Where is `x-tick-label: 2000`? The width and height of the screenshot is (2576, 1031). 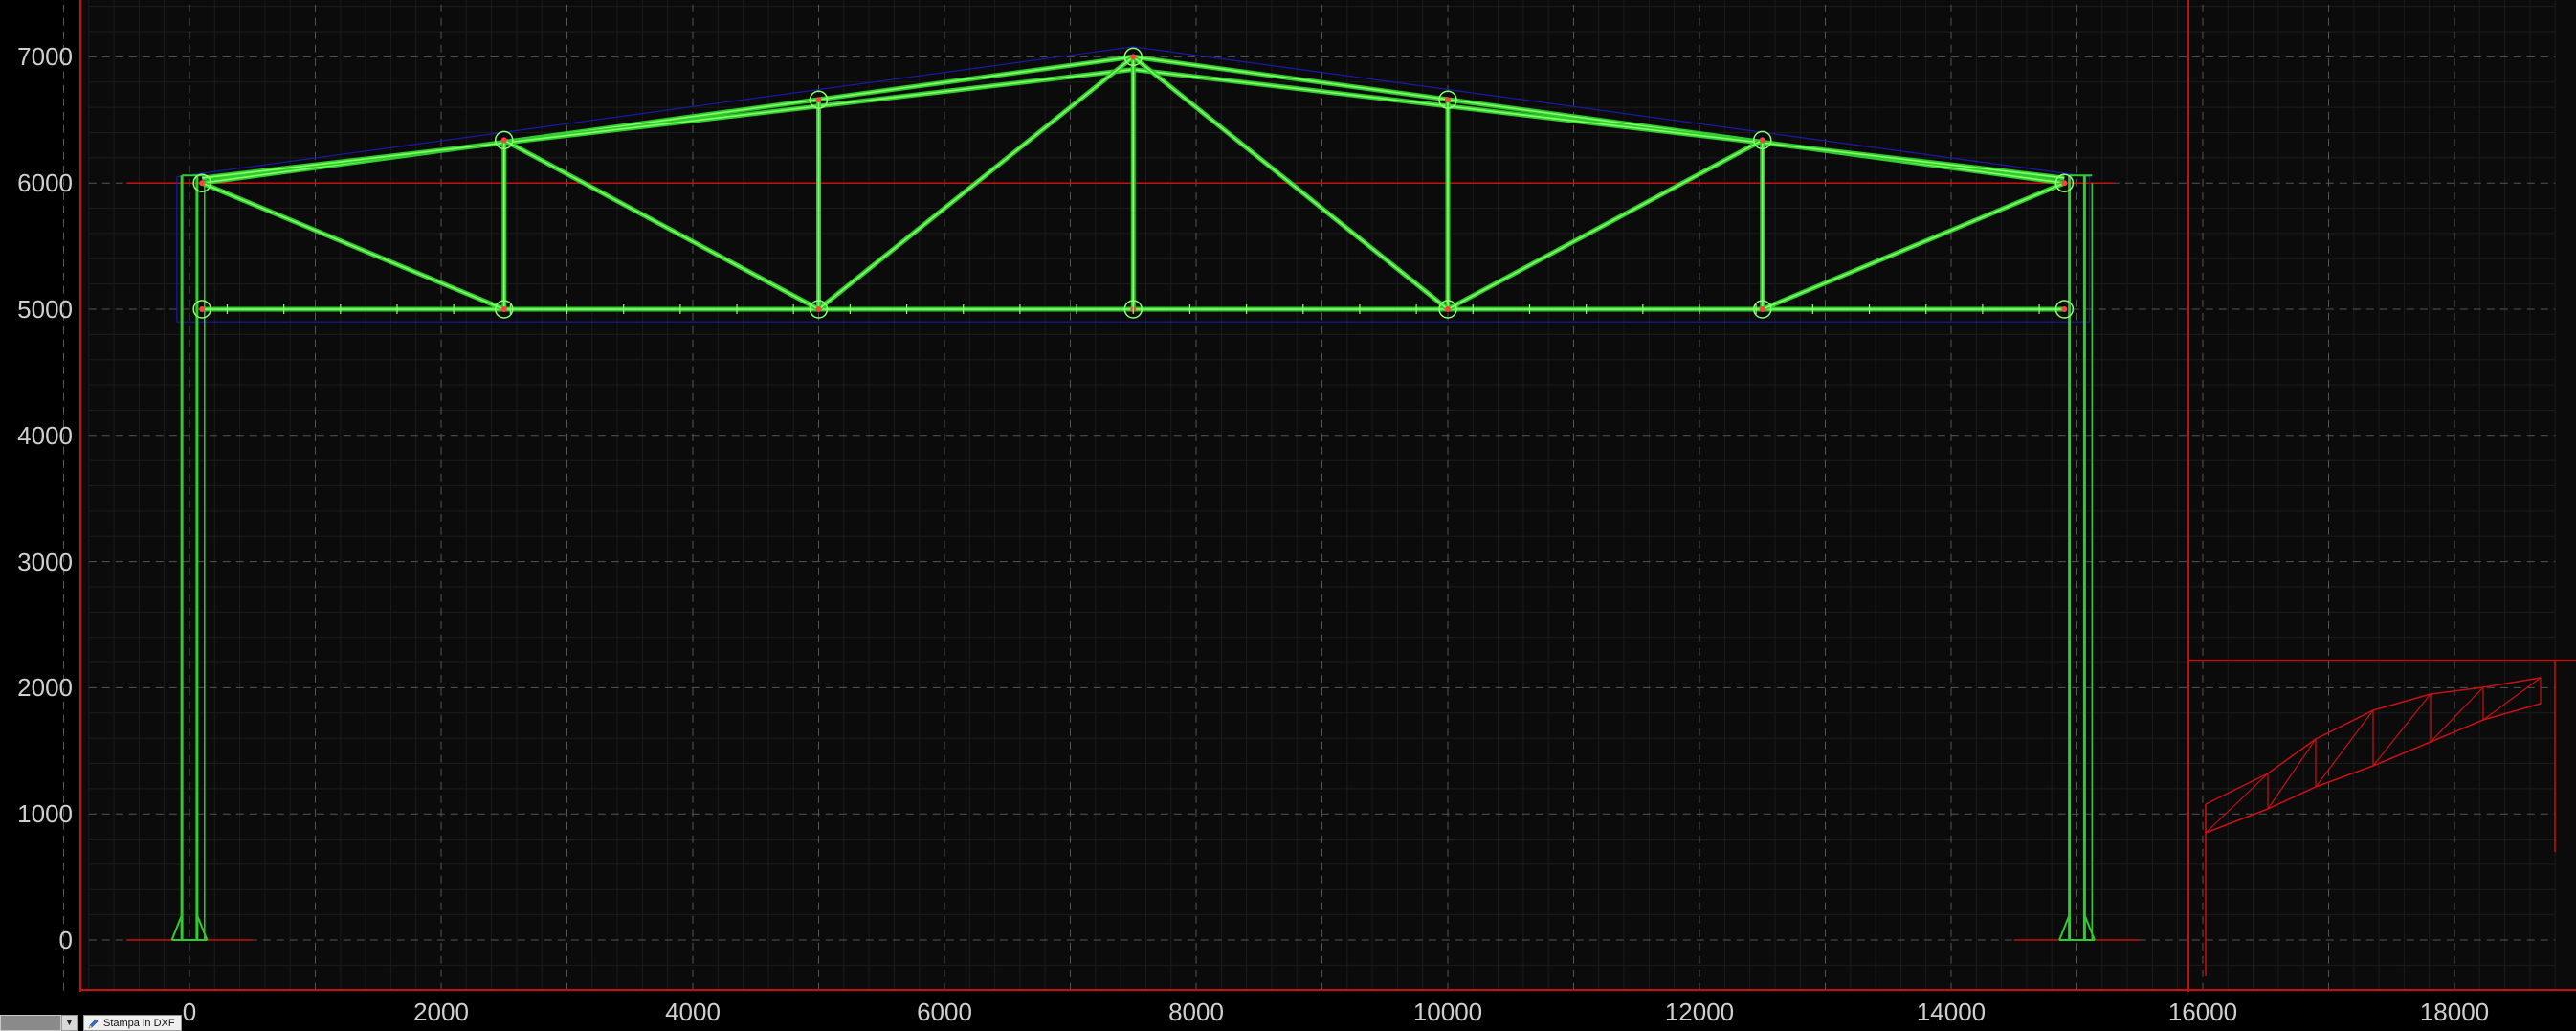 x-tick-label: 2000 is located at coordinates (441, 1011).